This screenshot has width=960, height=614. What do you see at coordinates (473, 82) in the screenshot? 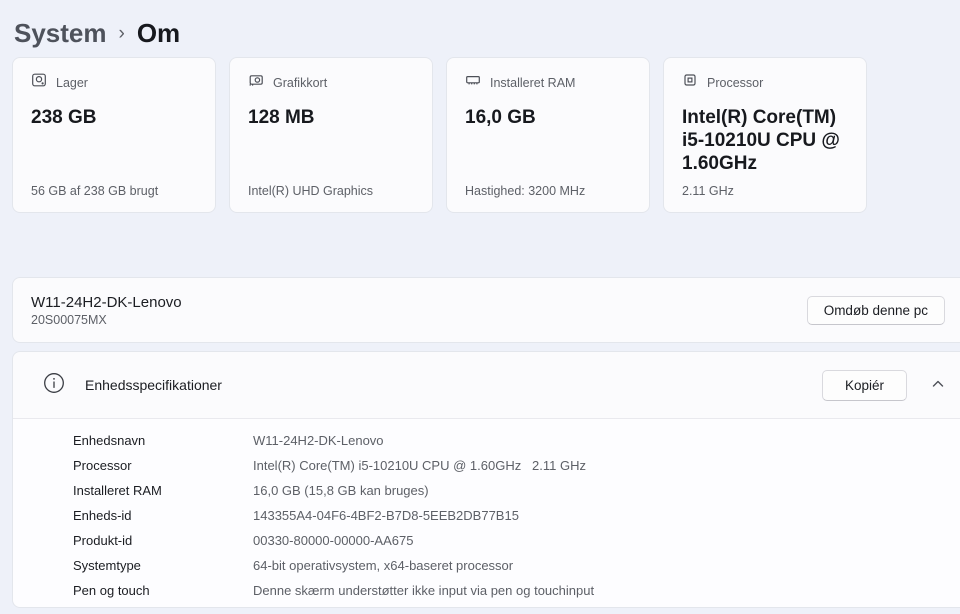
I see `ram-icon` at bounding box center [473, 82].